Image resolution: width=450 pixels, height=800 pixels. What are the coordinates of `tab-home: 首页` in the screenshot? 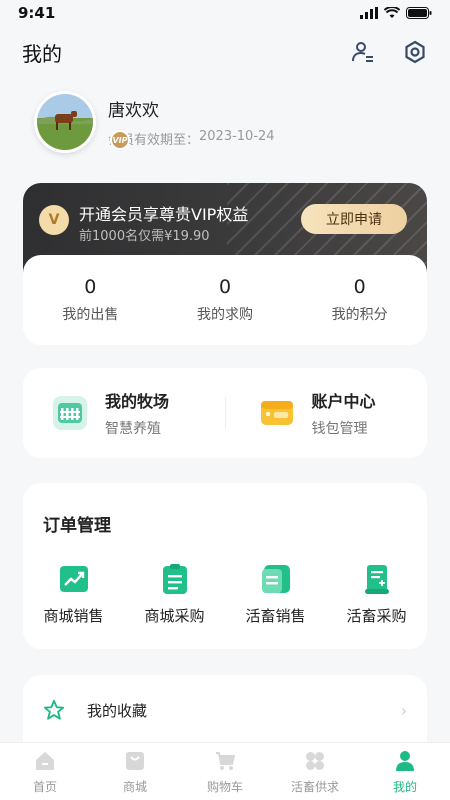 It's located at (45, 771).